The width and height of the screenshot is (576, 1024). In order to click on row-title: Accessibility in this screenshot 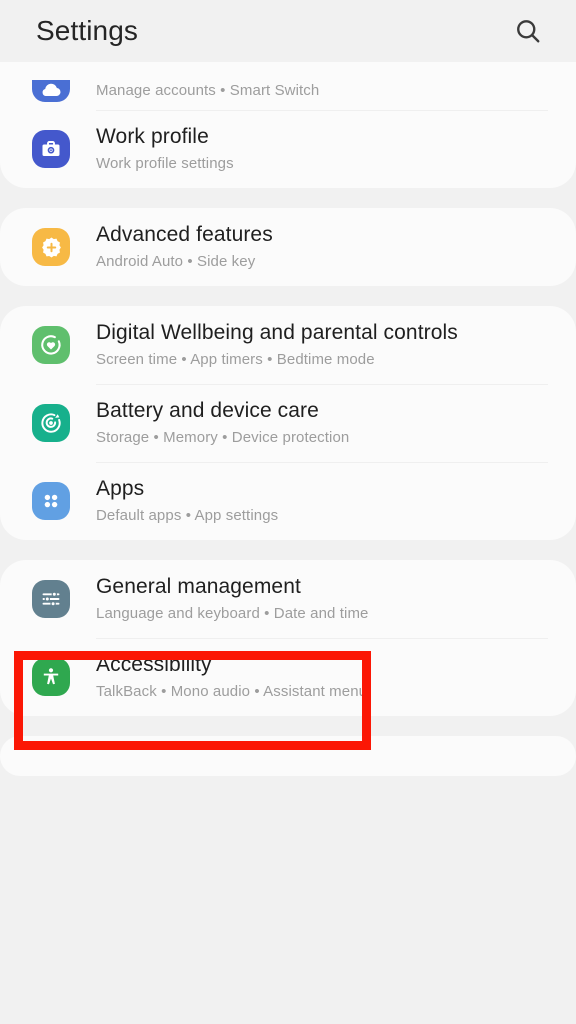, I will do `click(154, 665)`.